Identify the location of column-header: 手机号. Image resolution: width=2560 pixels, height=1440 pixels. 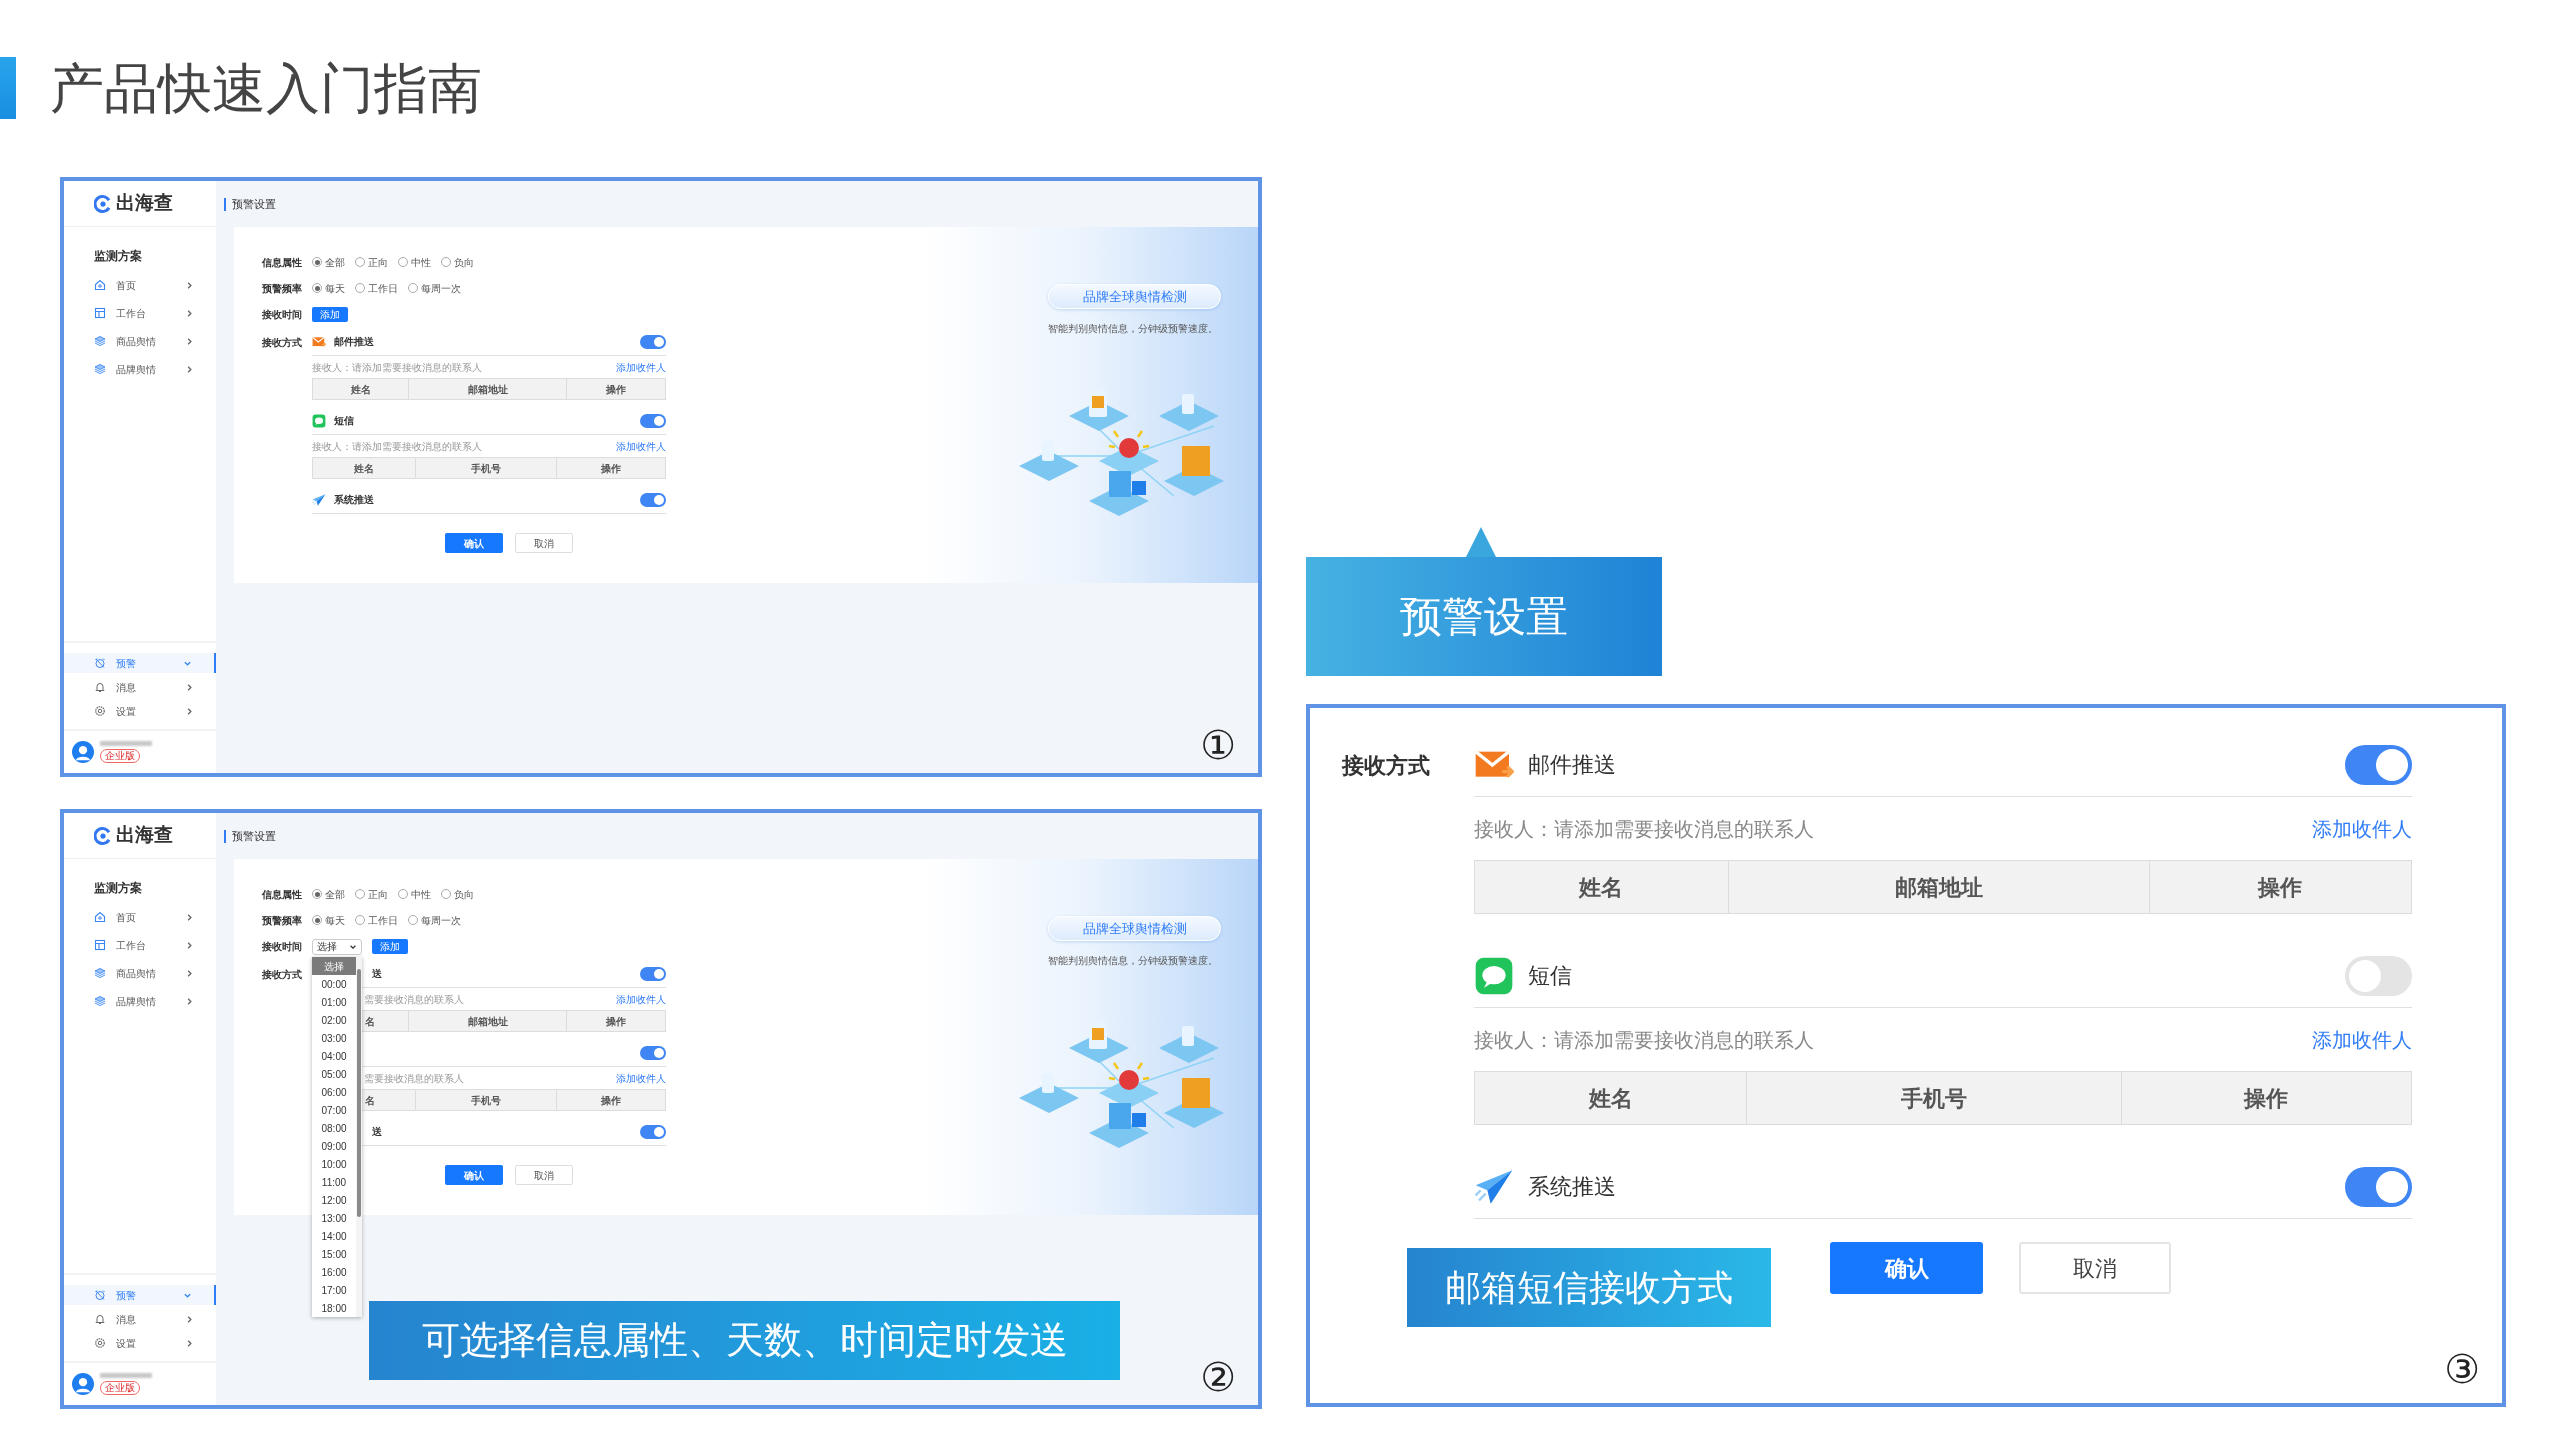
(485, 468).